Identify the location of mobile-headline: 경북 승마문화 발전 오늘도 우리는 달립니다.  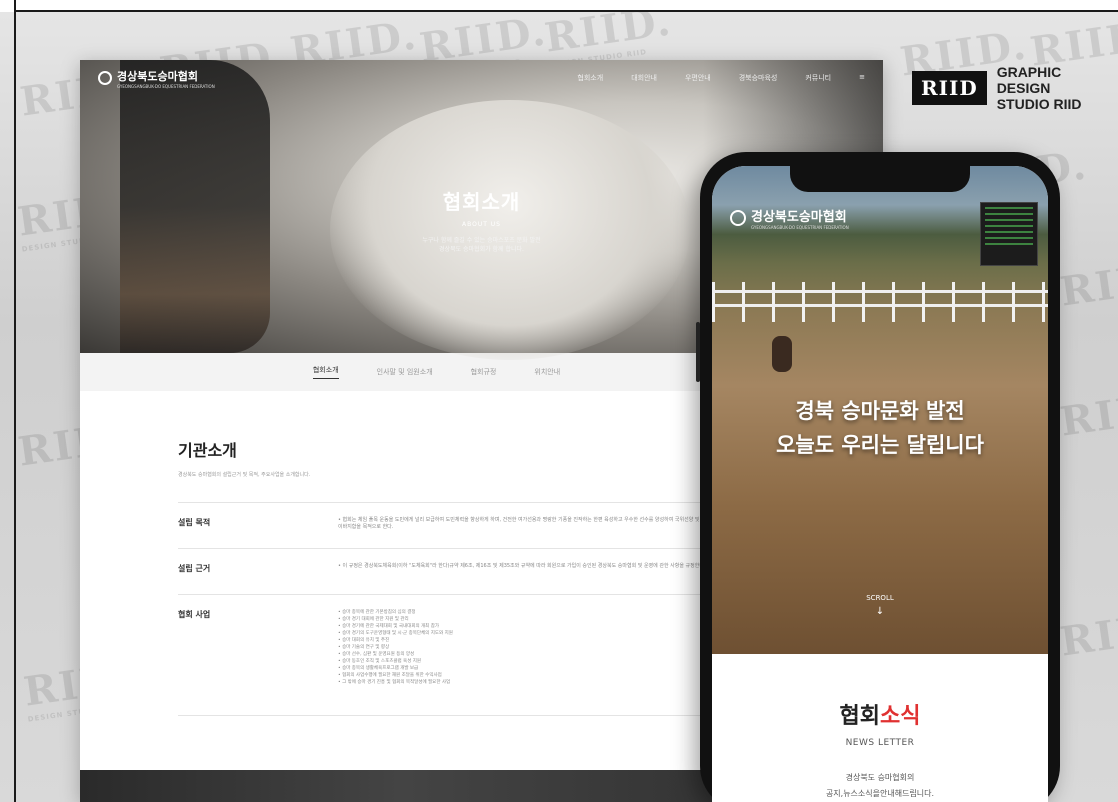
(880, 428).